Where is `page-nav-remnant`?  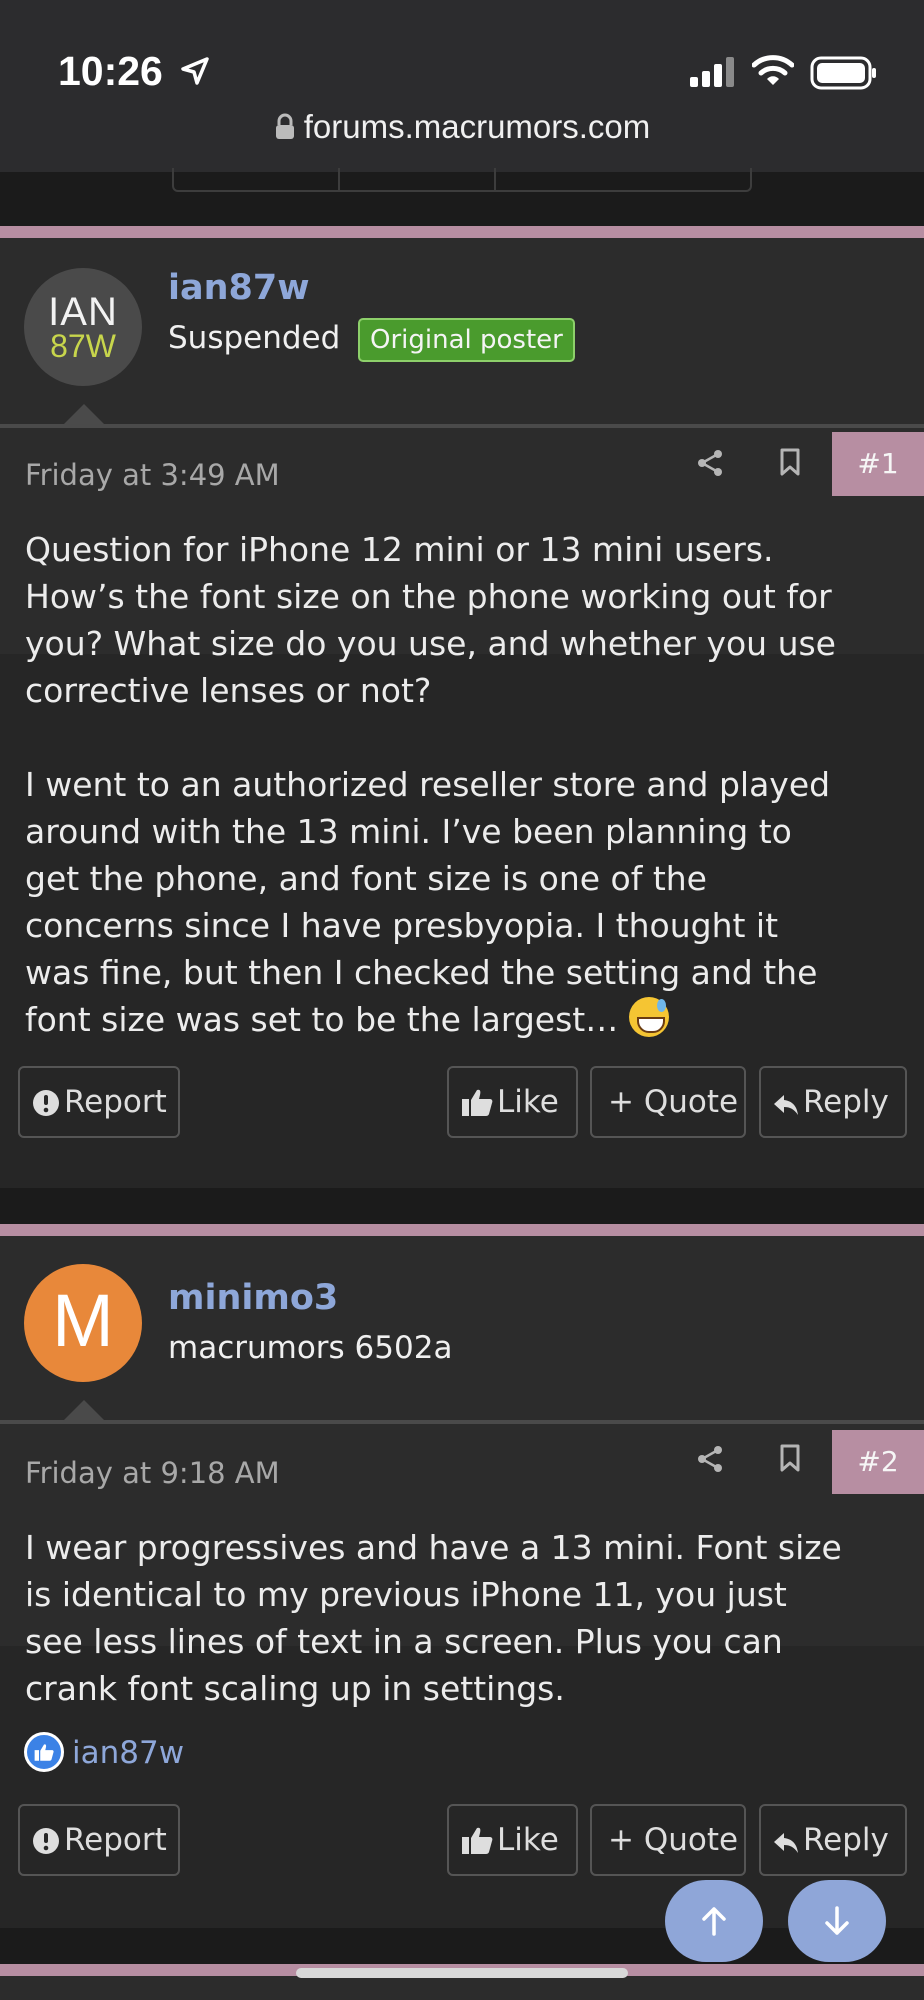 page-nav-remnant is located at coordinates (462, 197).